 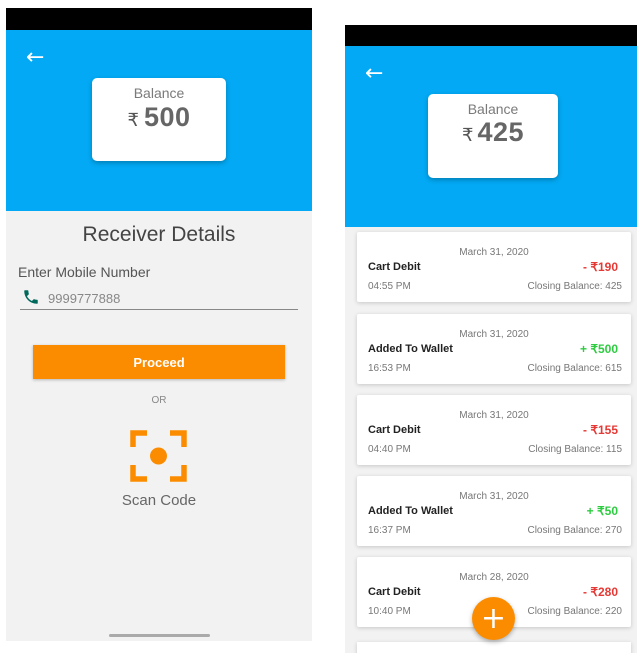 I want to click on balance-amount-row: ₹ 425, so click(x=493, y=132).